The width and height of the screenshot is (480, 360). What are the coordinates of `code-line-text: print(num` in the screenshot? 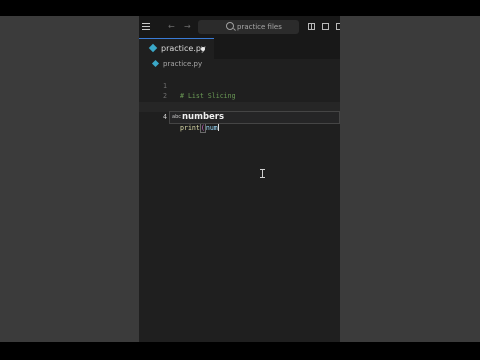 It's located at (199, 128).